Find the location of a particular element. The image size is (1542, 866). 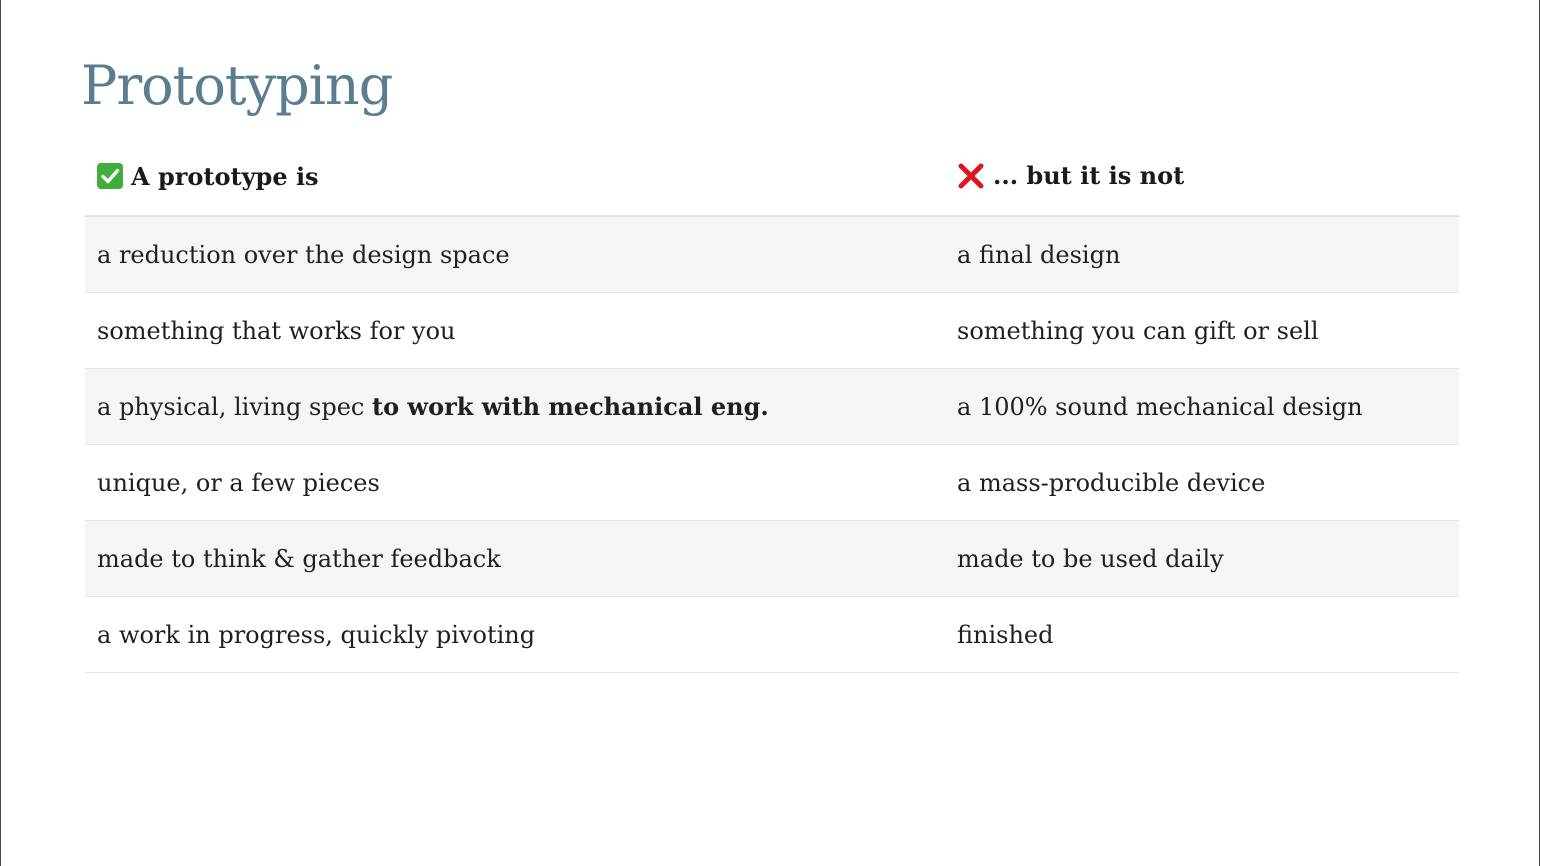

row-left-text: made to think & gather feedback is located at coordinates (299, 559).